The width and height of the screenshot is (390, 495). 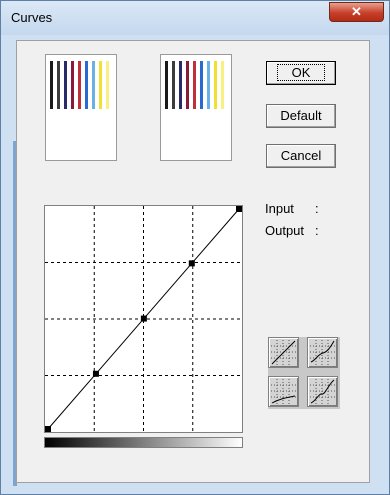 What do you see at coordinates (301, 156) in the screenshot?
I see `cancel-button: Cancel` at bounding box center [301, 156].